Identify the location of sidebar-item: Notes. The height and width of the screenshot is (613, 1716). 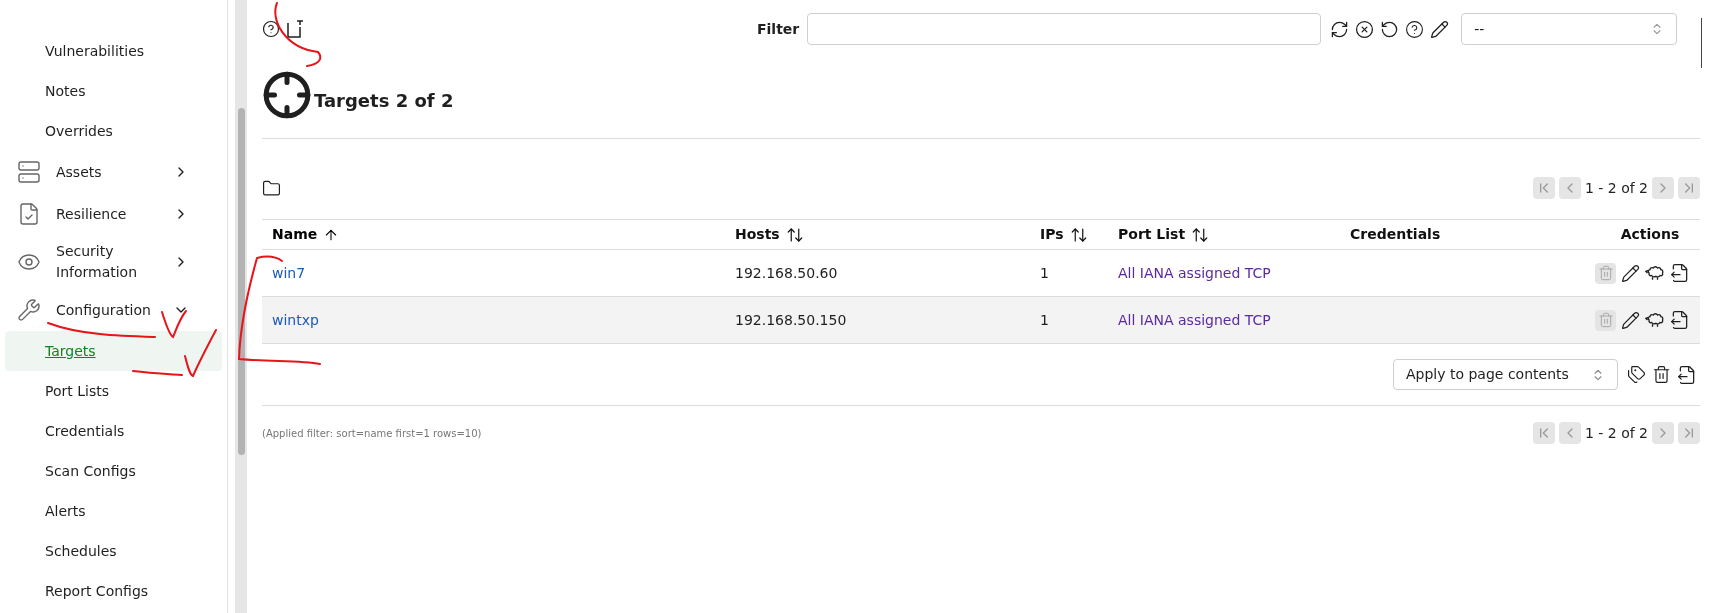
(113, 91).